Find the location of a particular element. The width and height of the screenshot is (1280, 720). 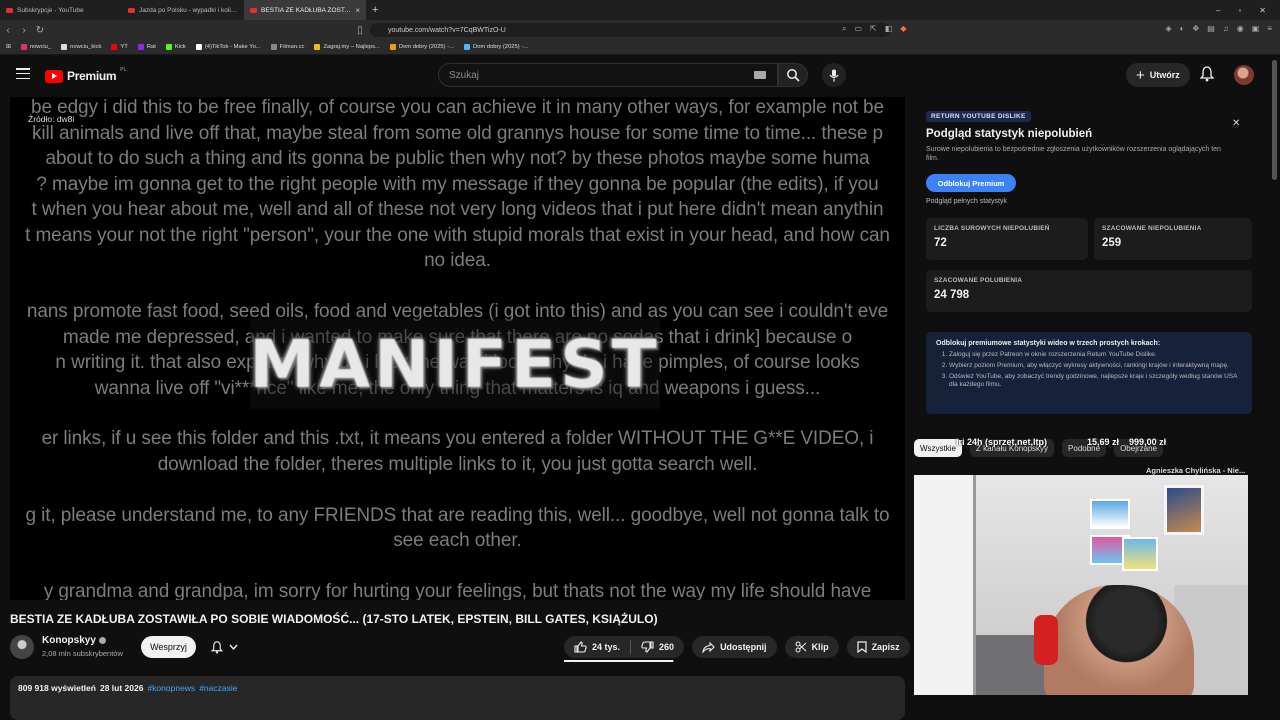

bookmark-label: Kick is located at coordinates (180, 47).